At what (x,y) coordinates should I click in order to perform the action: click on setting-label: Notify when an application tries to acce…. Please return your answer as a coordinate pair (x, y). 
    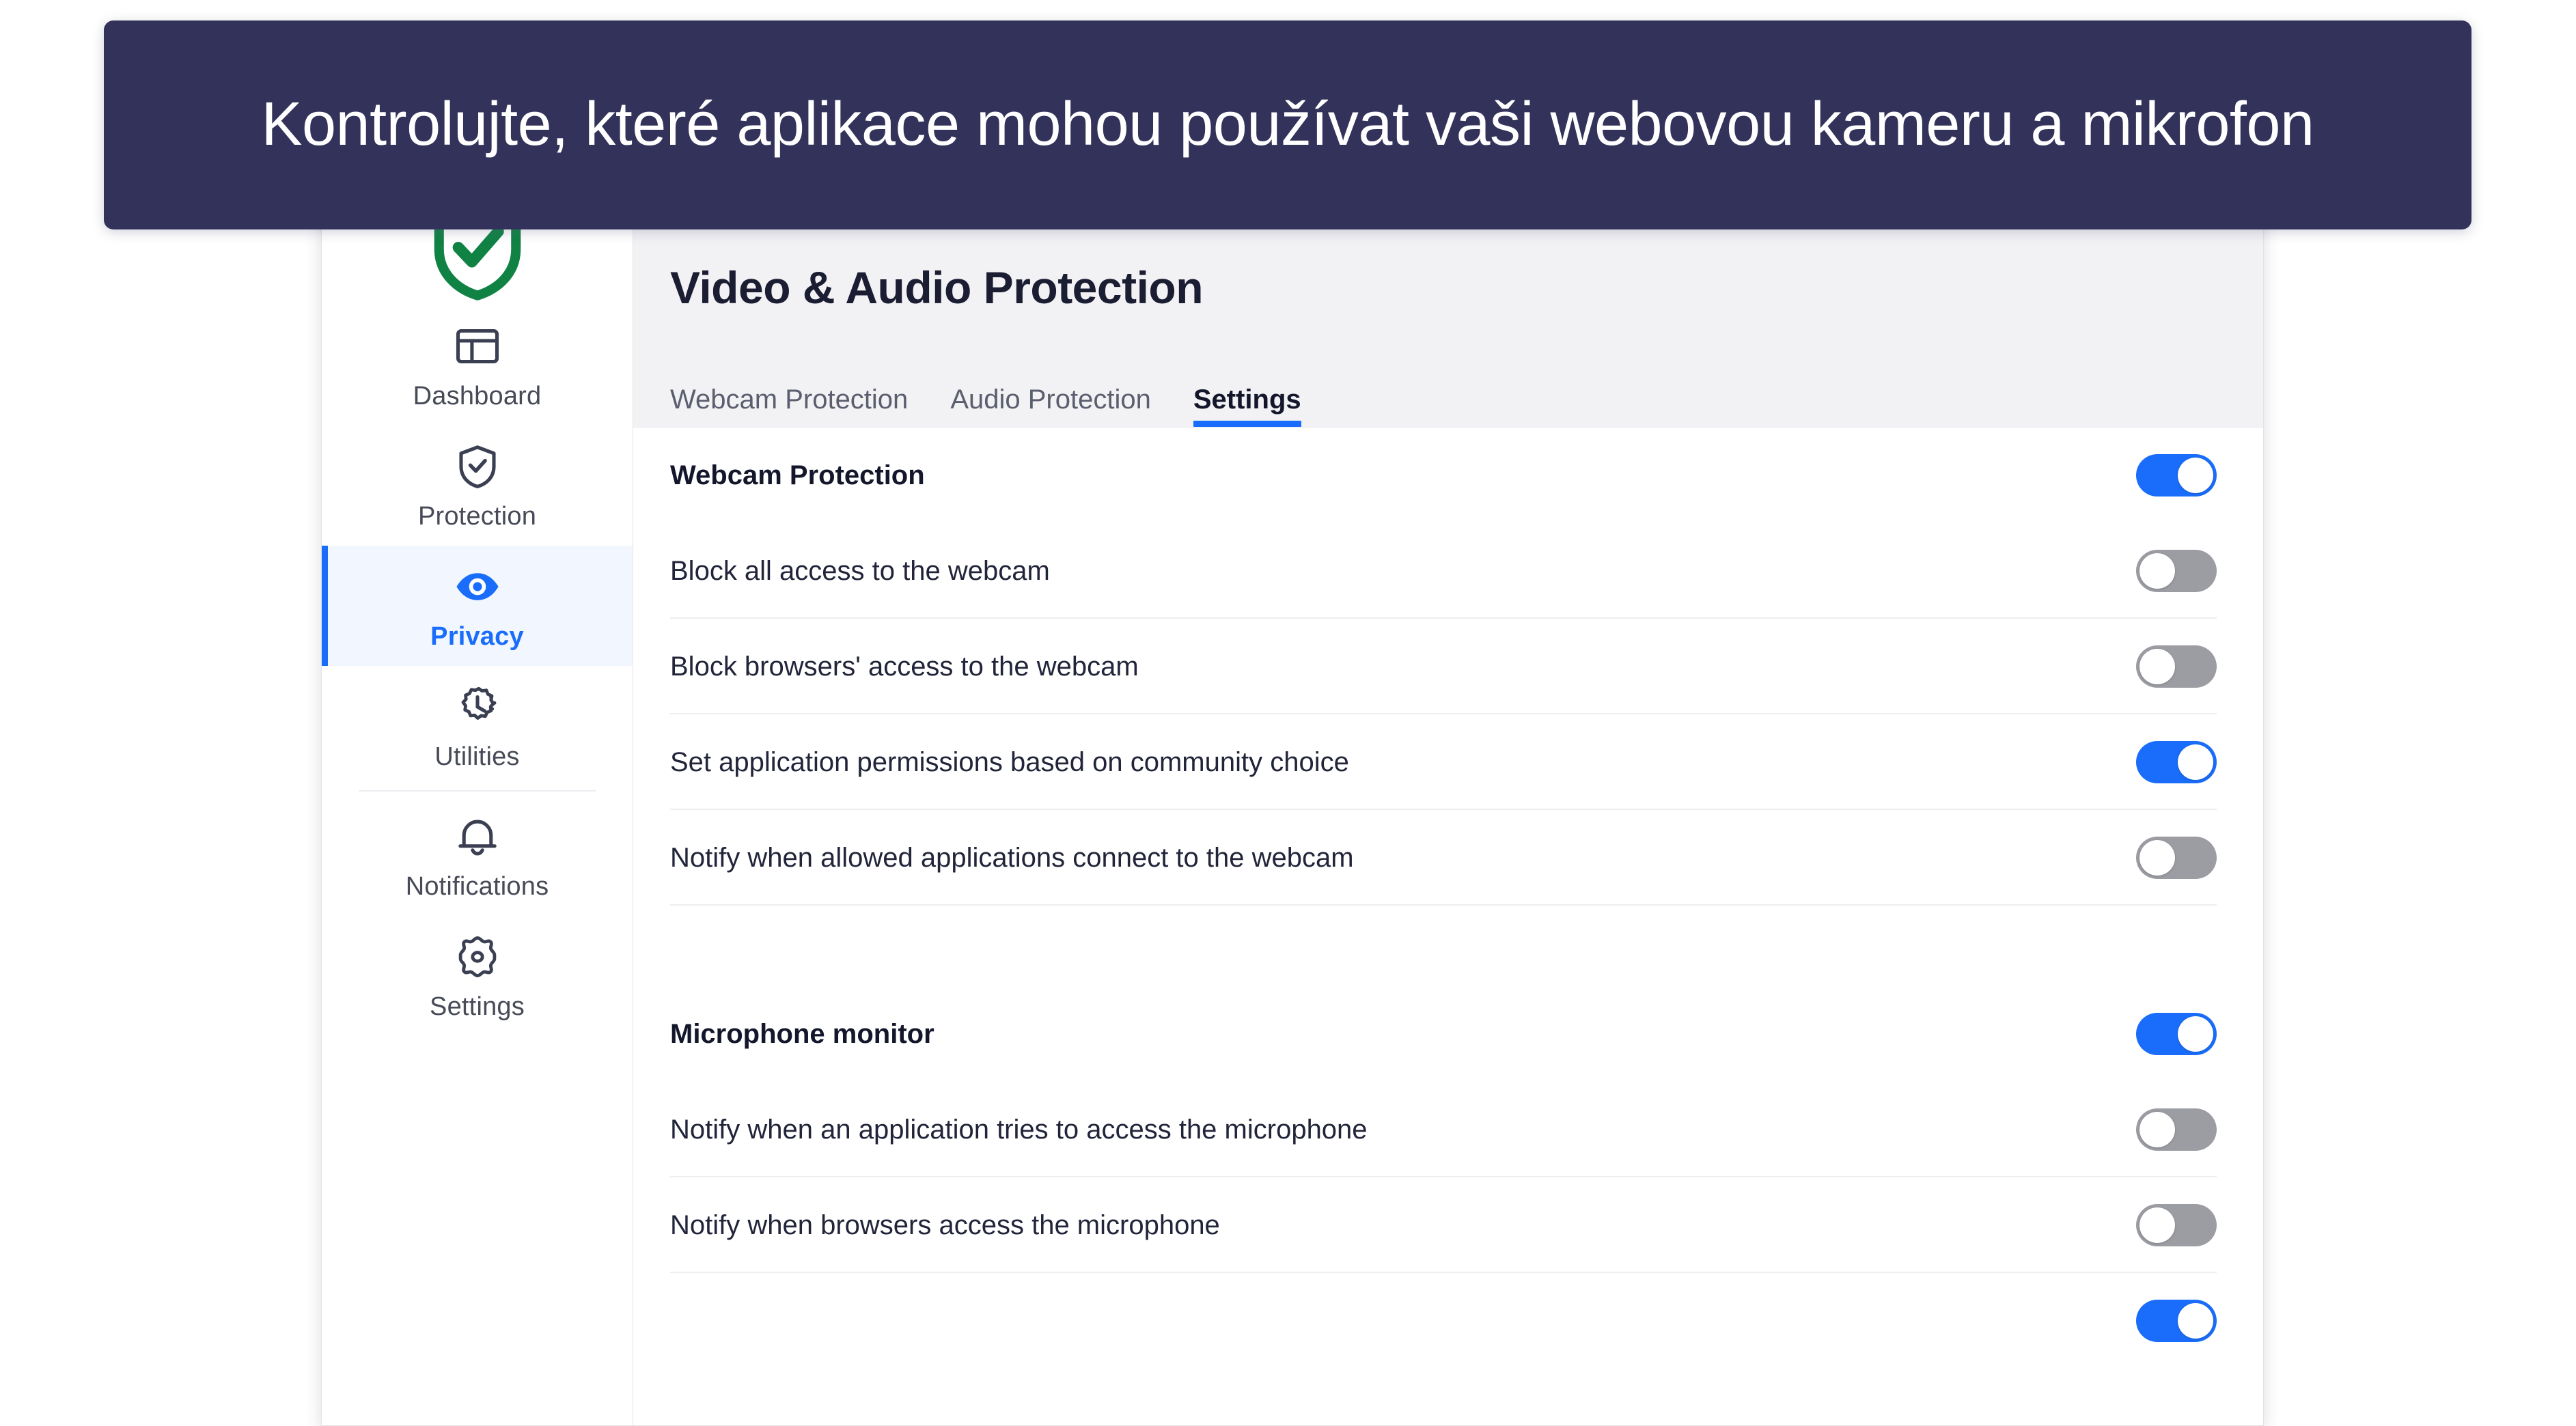
    Looking at the image, I should click on (1019, 1130).